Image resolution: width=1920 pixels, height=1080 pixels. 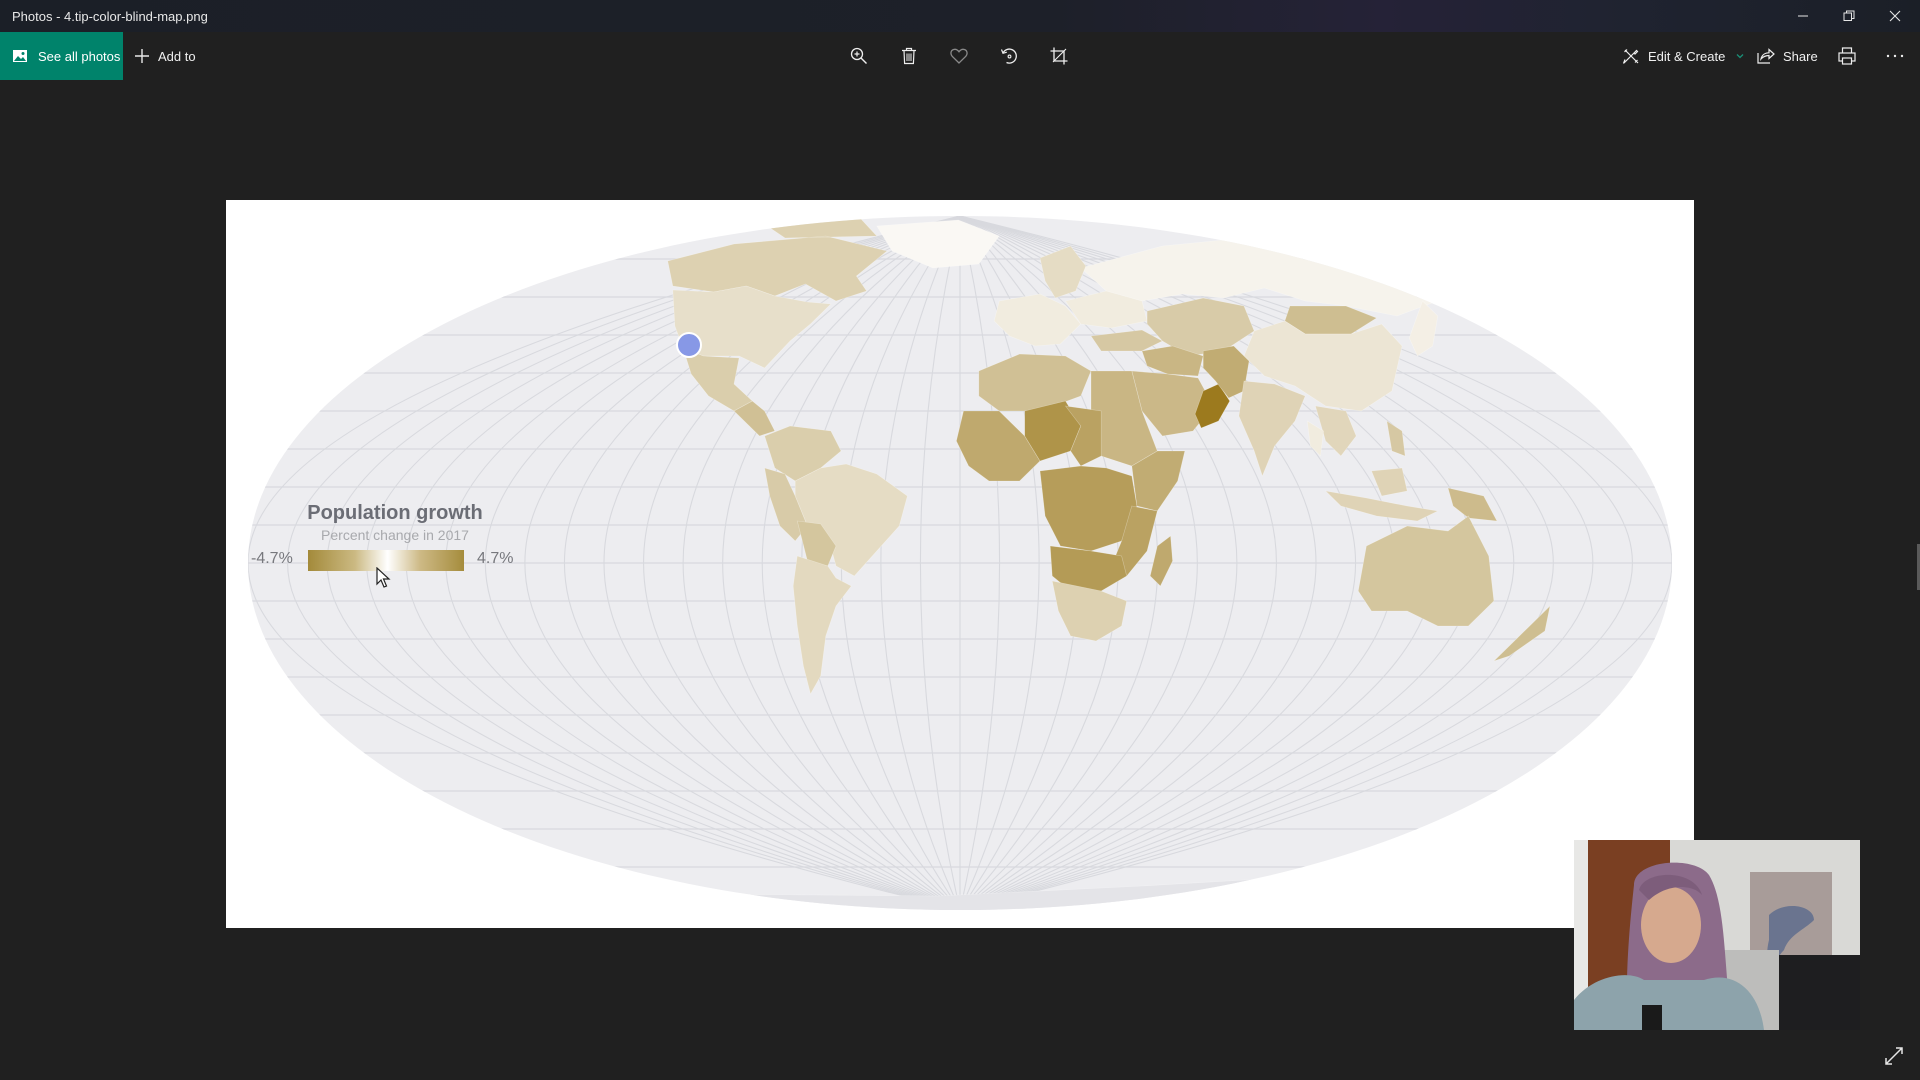 What do you see at coordinates (395, 513) in the screenshot?
I see `legend-title: Population growth` at bounding box center [395, 513].